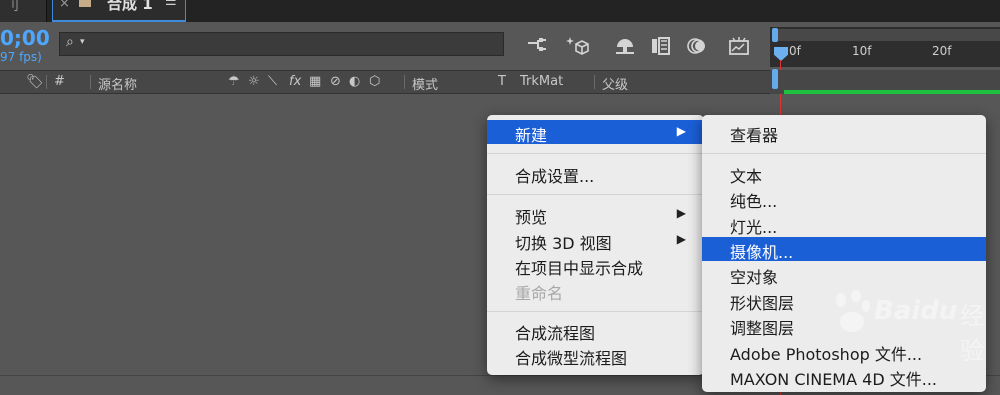 The width and height of the screenshot is (1000, 395). What do you see at coordinates (795, 51) in the screenshot?
I see `tick-label-0f: 0f` at bounding box center [795, 51].